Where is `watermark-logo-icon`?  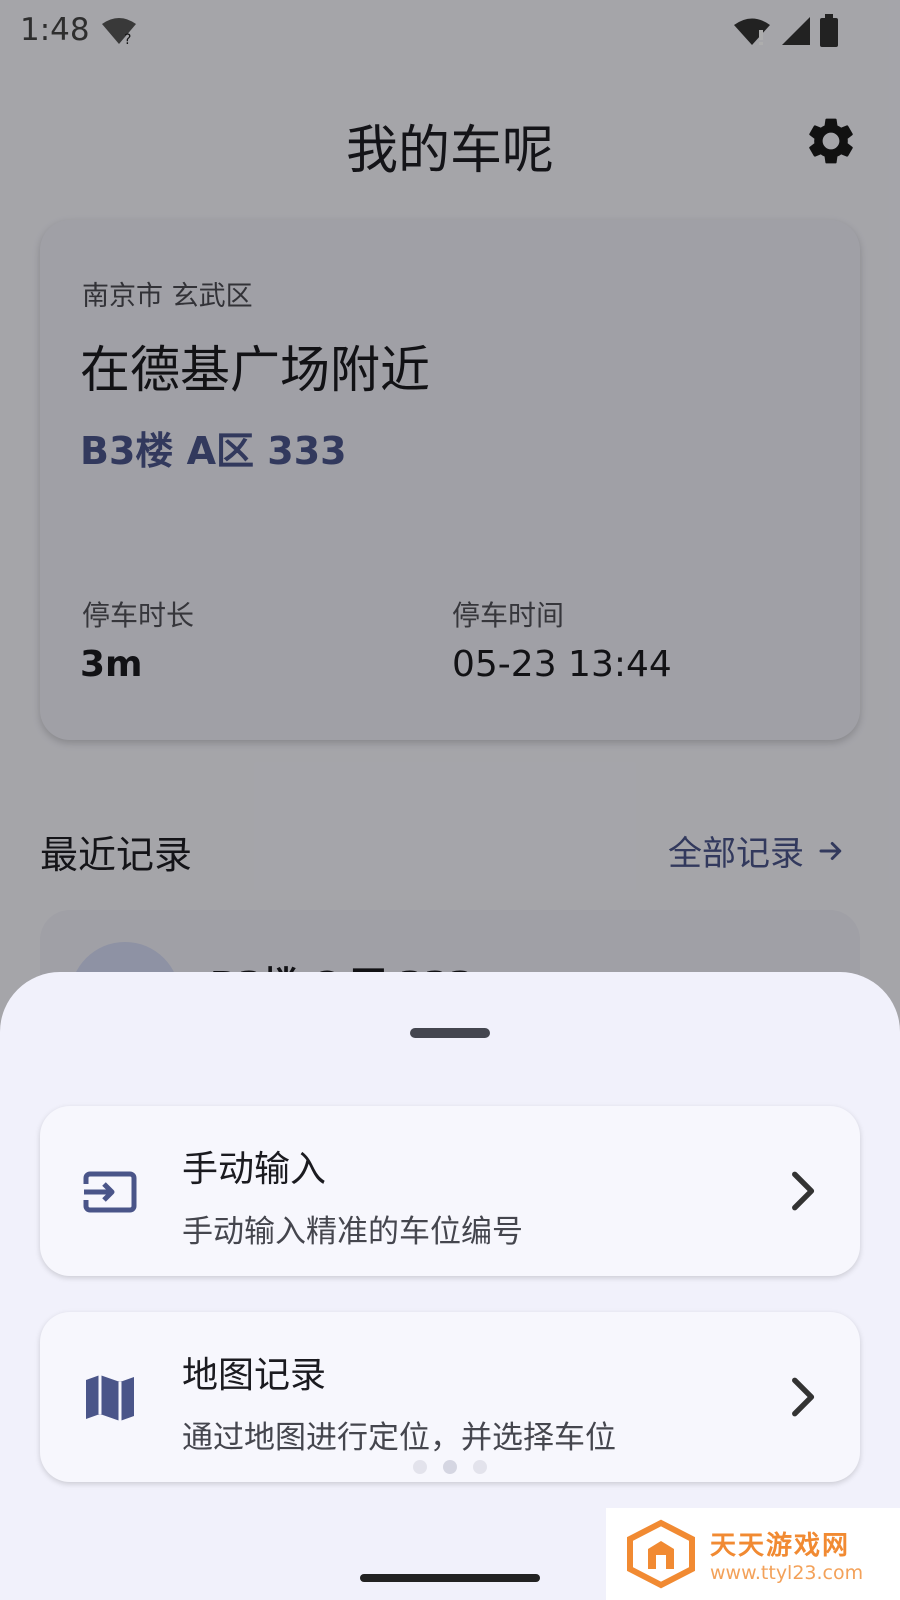
watermark-logo-icon is located at coordinates (661, 1554).